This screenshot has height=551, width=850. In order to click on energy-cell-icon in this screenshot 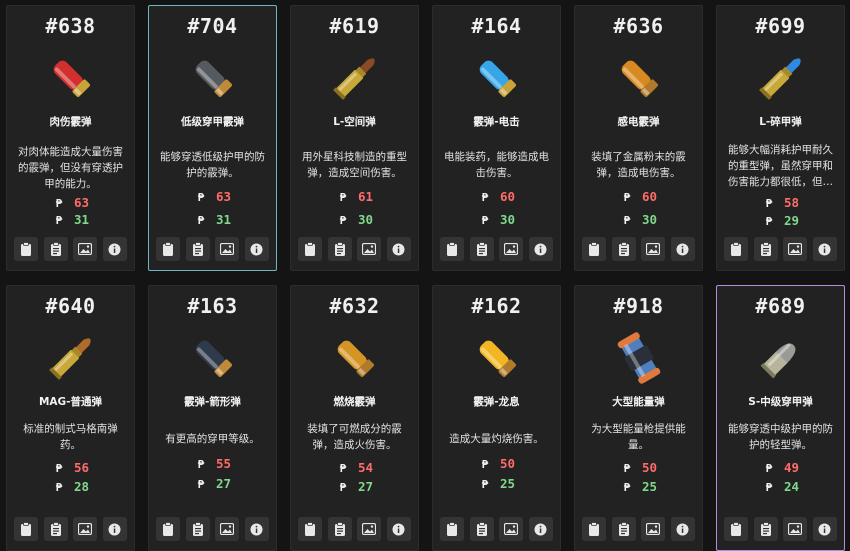, I will do `click(638, 358)`.